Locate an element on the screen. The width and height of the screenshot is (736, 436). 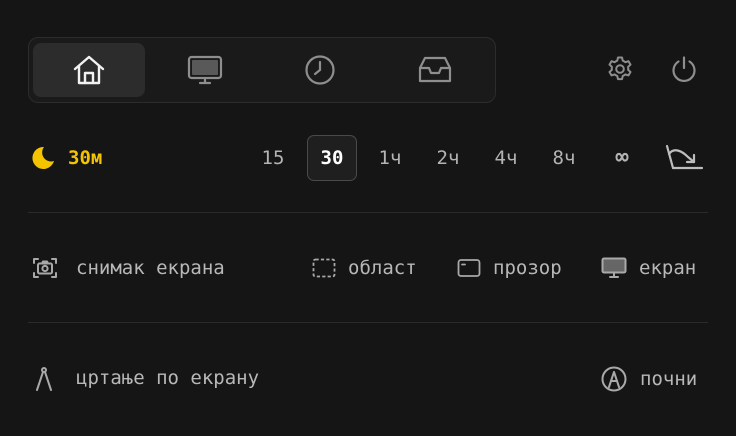
tab-home is located at coordinates (89, 70).